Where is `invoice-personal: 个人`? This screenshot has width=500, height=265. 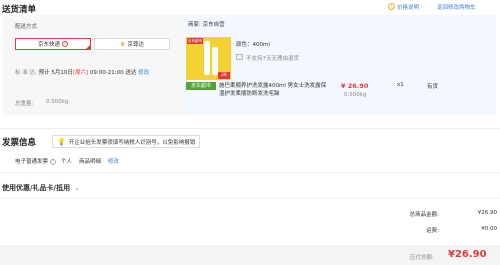
invoice-personal: 个人 is located at coordinates (67, 162).